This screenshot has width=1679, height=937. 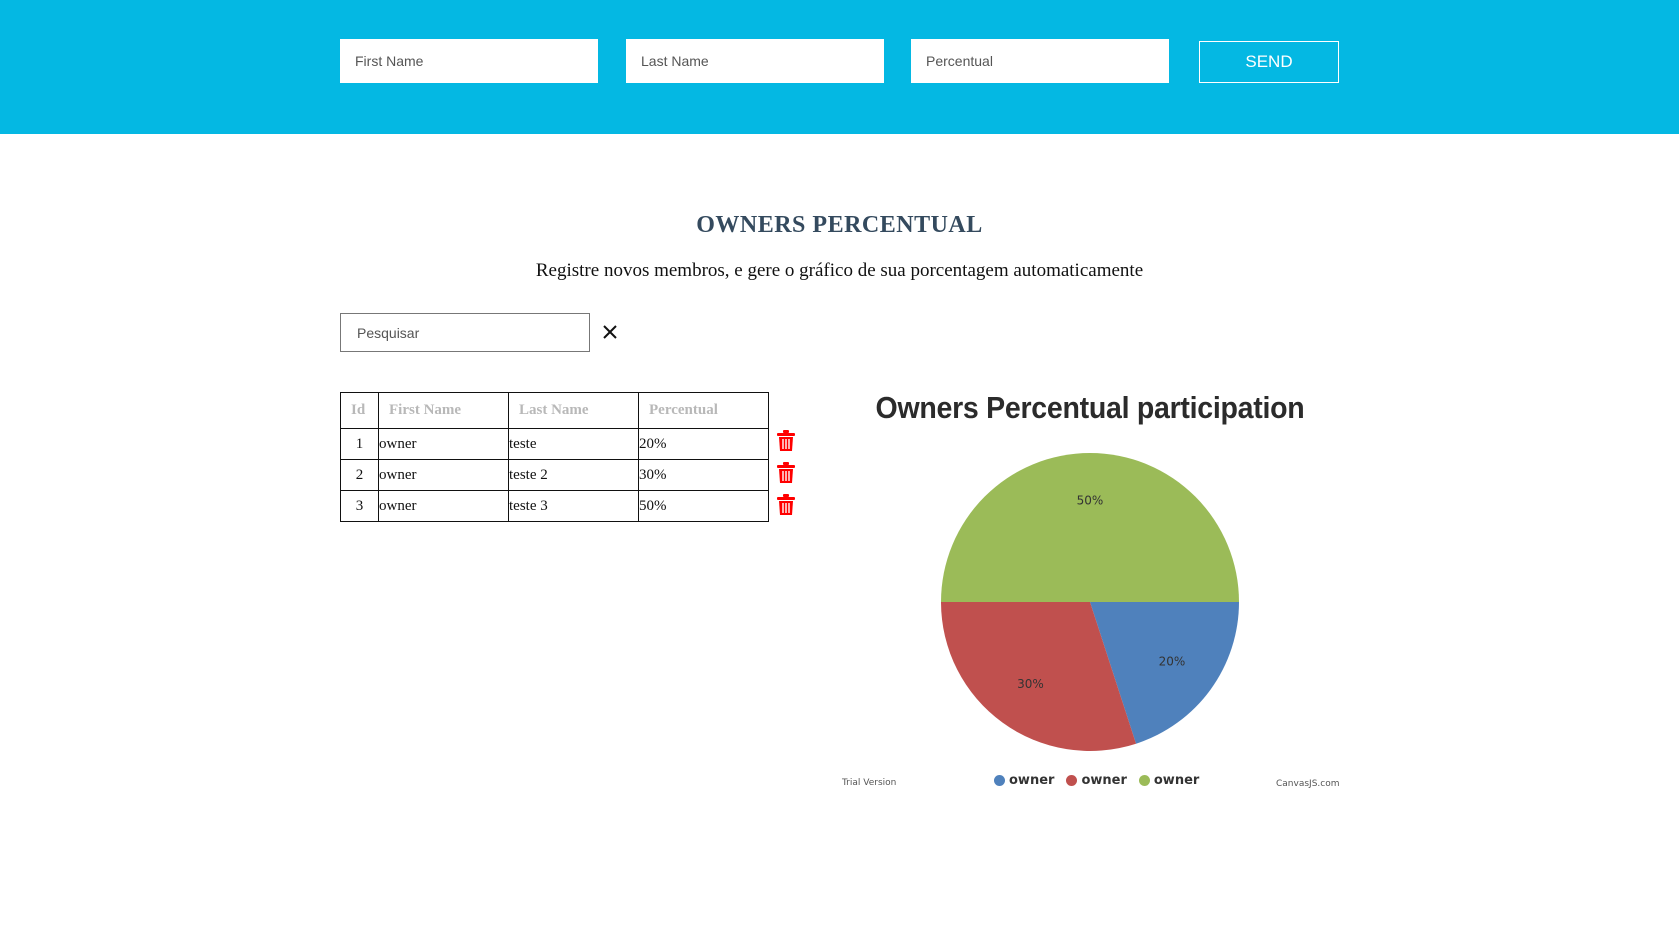 What do you see at coordinates (573, 444) in the screenshot?
I see `cell-last-name: teste` at bounding box center [573, 444].